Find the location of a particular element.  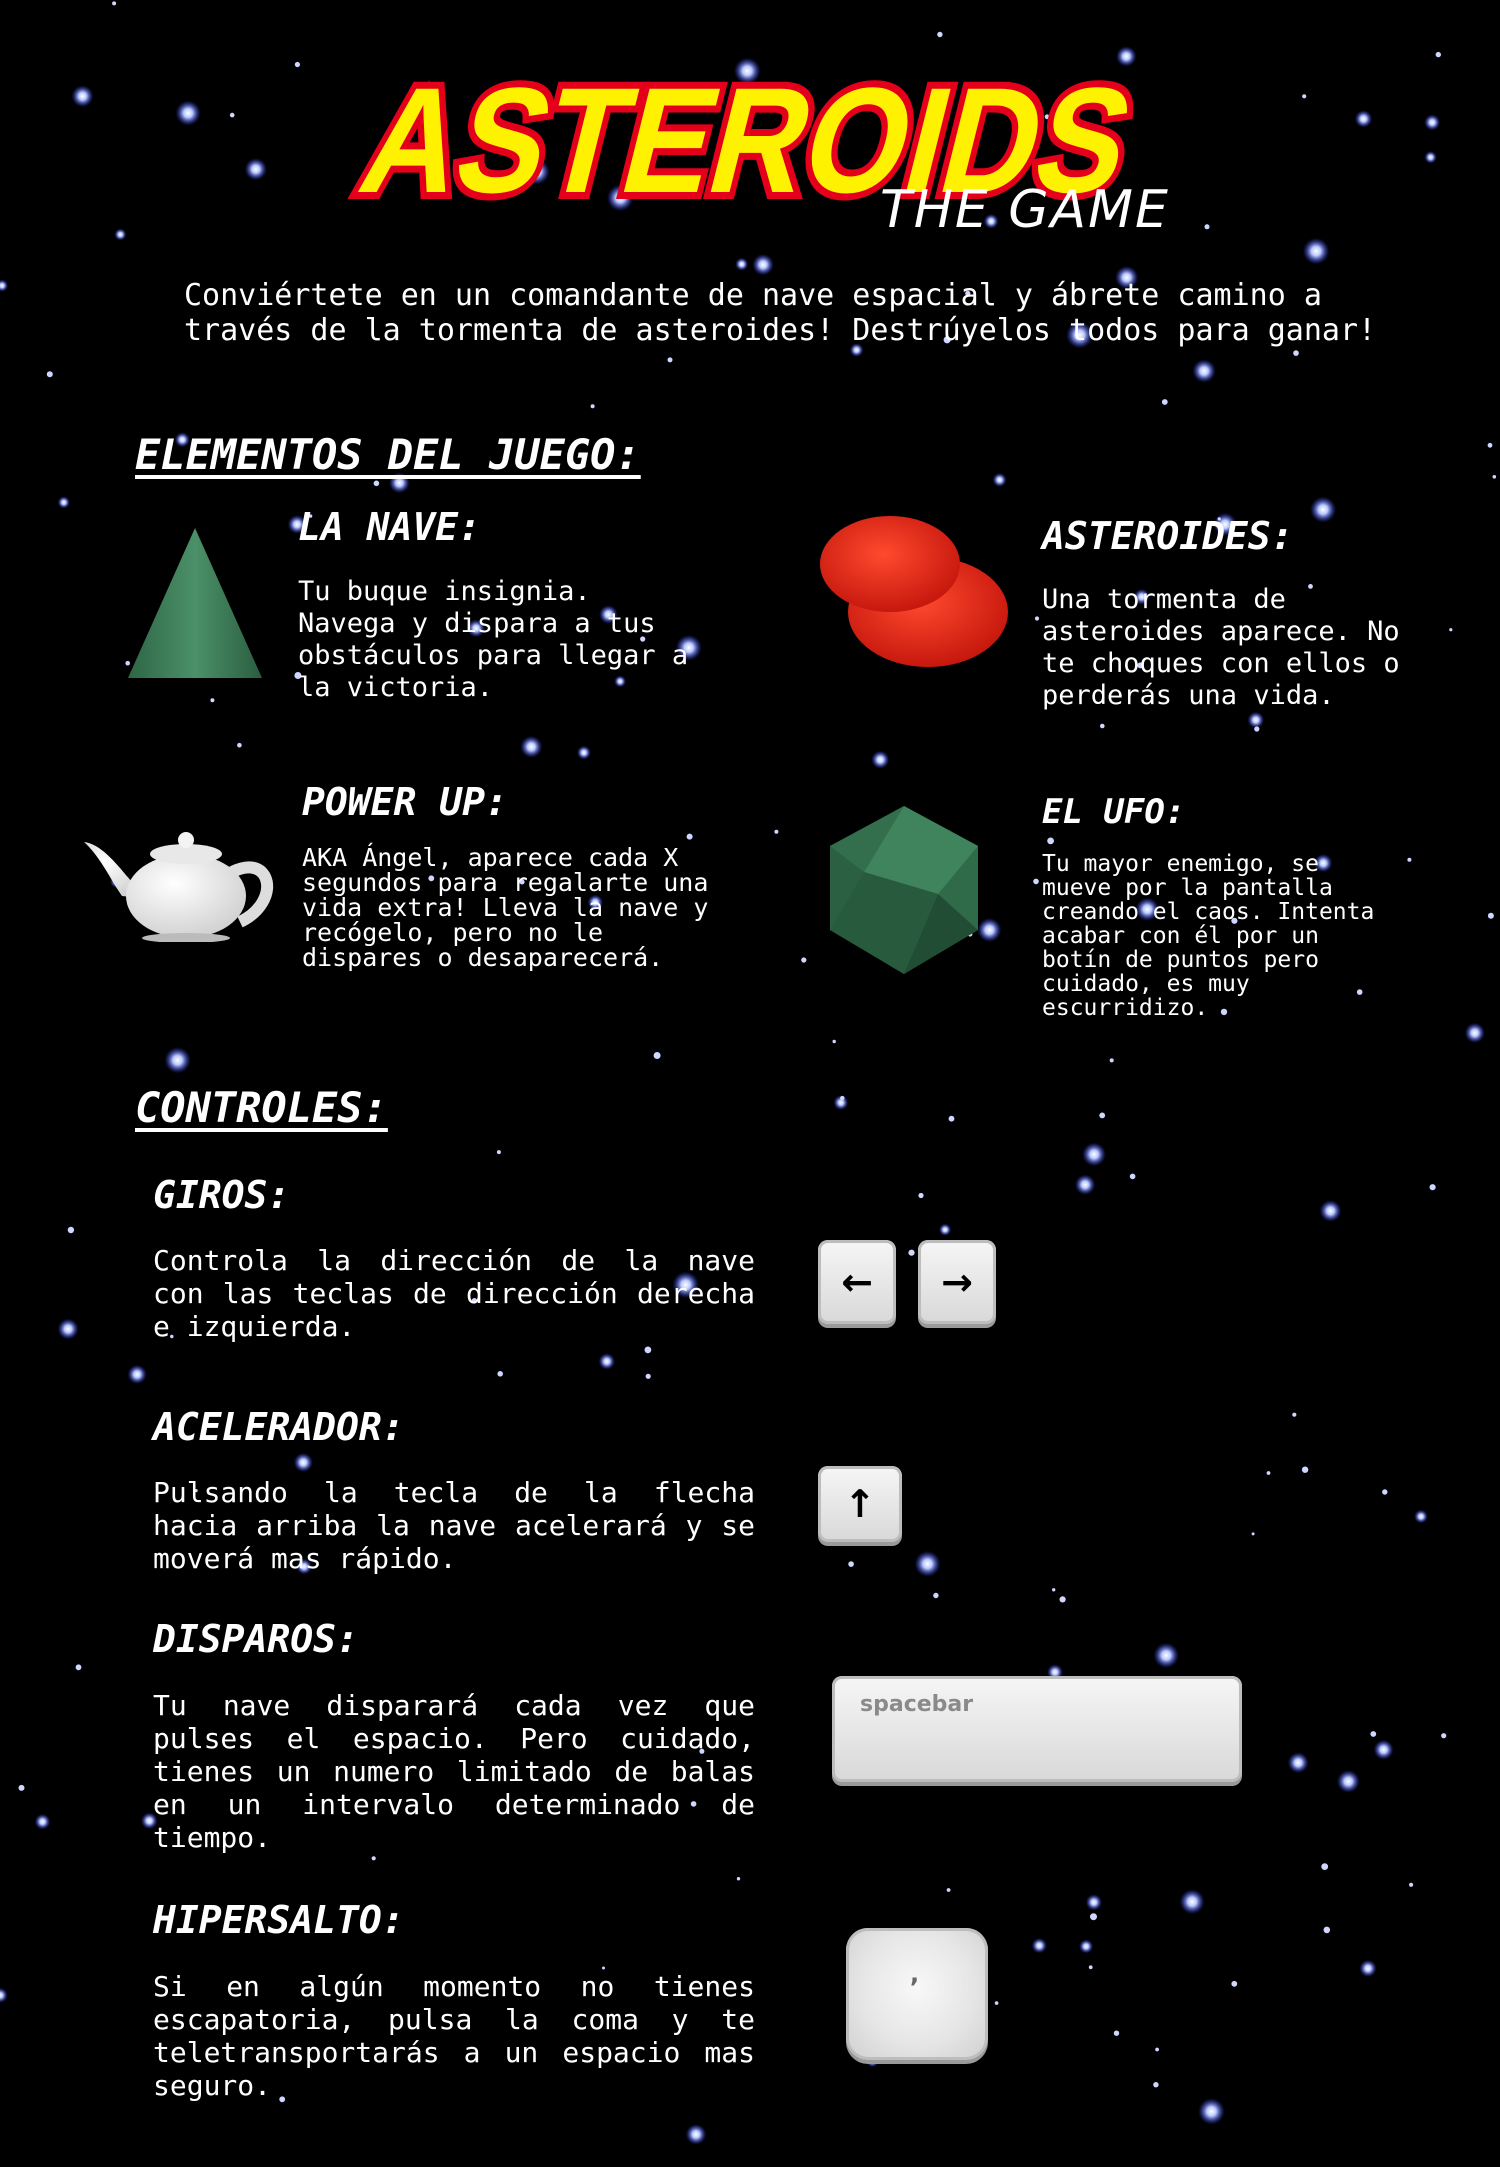

left-arrow-key: ← is located at coordinates (857, 1282).